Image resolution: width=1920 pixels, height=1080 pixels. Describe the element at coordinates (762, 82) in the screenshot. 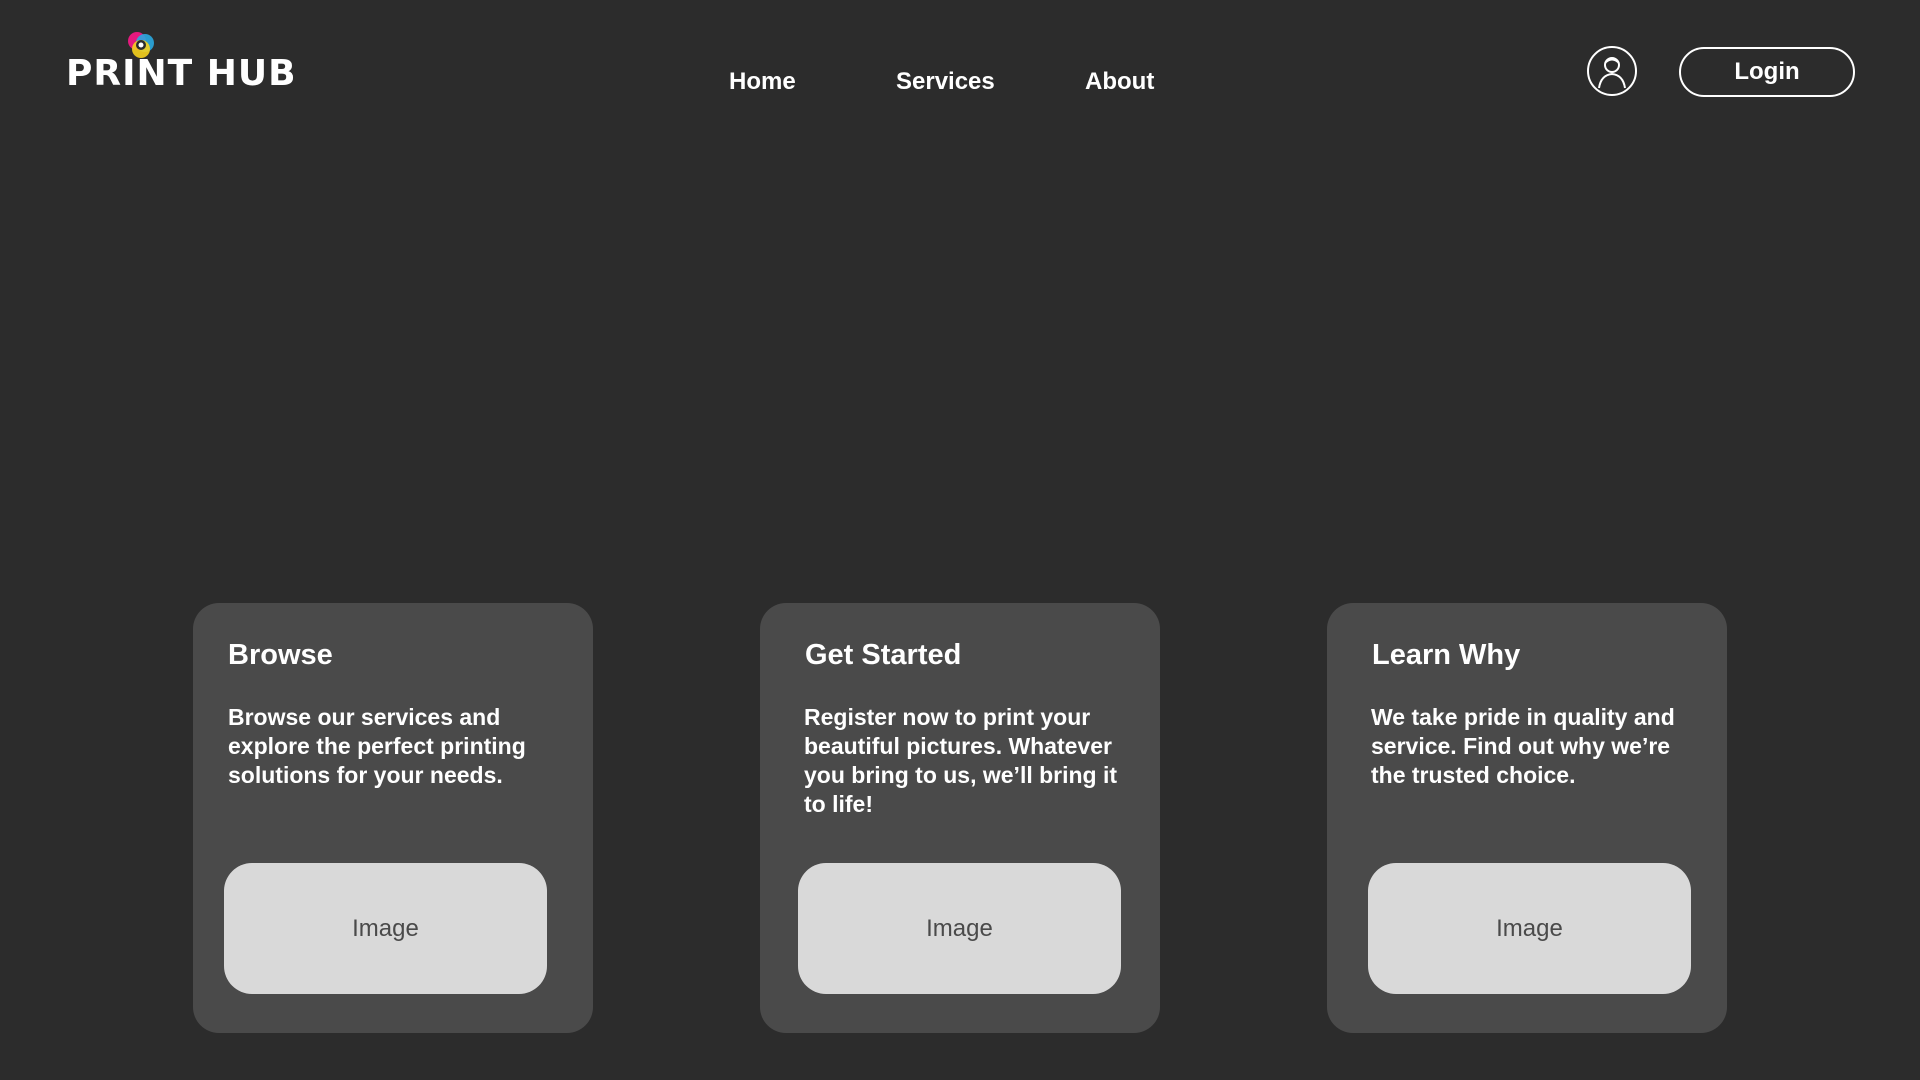

I see `nav-home-link: Home` at that location.